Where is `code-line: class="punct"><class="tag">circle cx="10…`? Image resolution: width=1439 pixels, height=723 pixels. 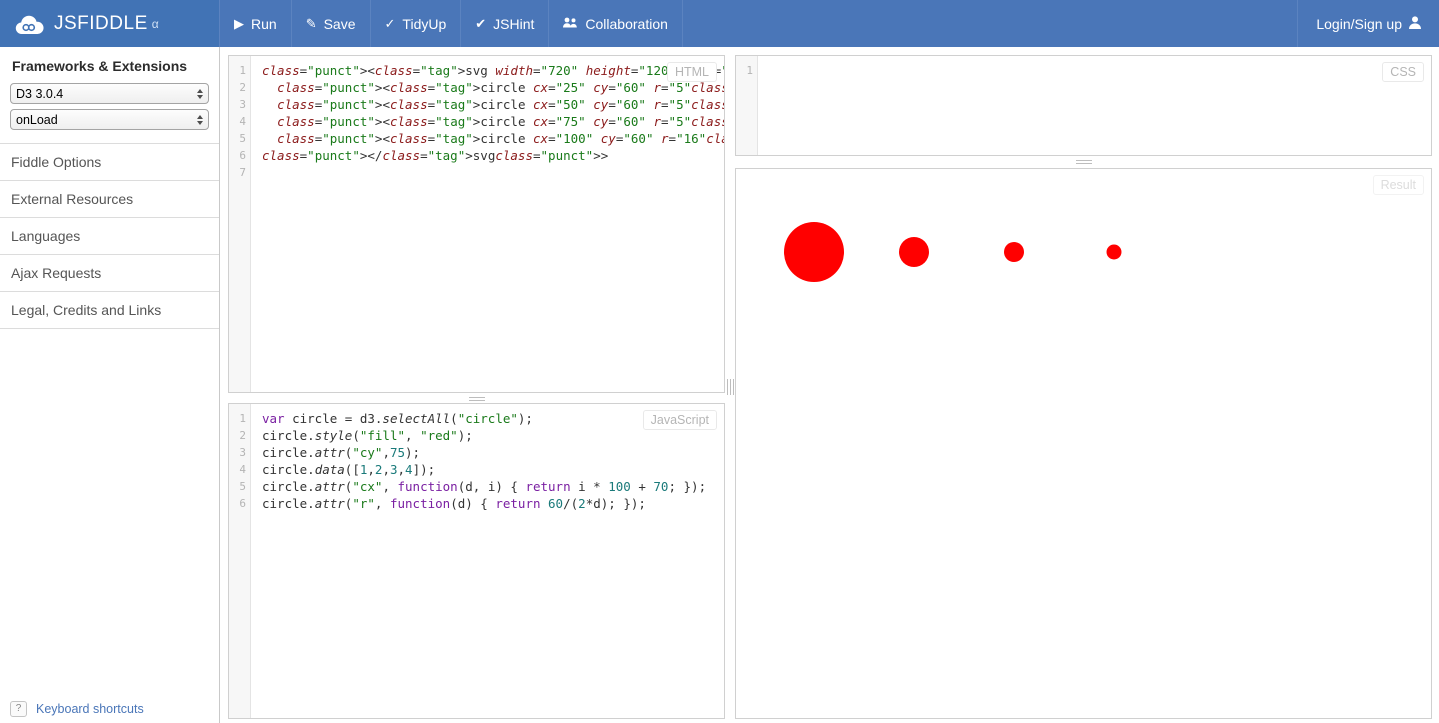 code-line: class="punct"><class="tag">circle cx="10… is located at coordinates (500, 138).